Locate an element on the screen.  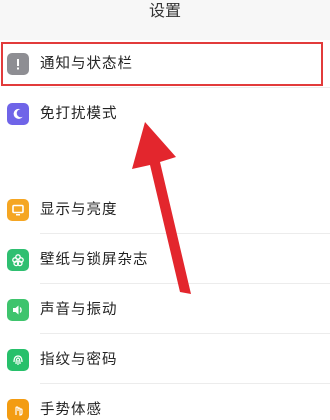
settings-item-label: 显示与亮度 is located at coordinates (79, 210).